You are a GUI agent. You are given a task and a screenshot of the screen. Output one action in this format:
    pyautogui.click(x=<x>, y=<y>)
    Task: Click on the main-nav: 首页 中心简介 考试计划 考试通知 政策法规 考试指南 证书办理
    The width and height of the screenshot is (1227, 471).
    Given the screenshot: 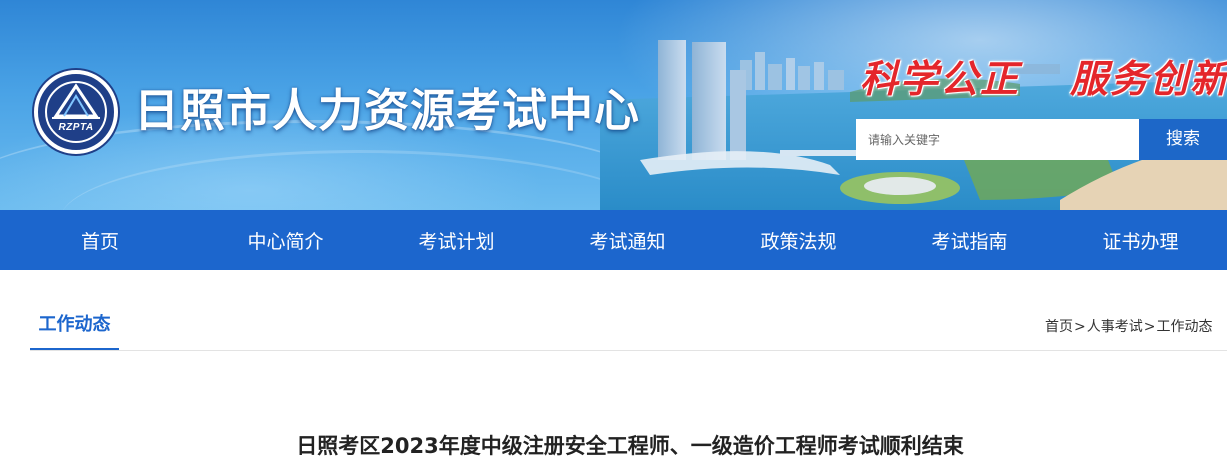 What is the action you would take?
    pyautogui.click(x=613, y=240)
    